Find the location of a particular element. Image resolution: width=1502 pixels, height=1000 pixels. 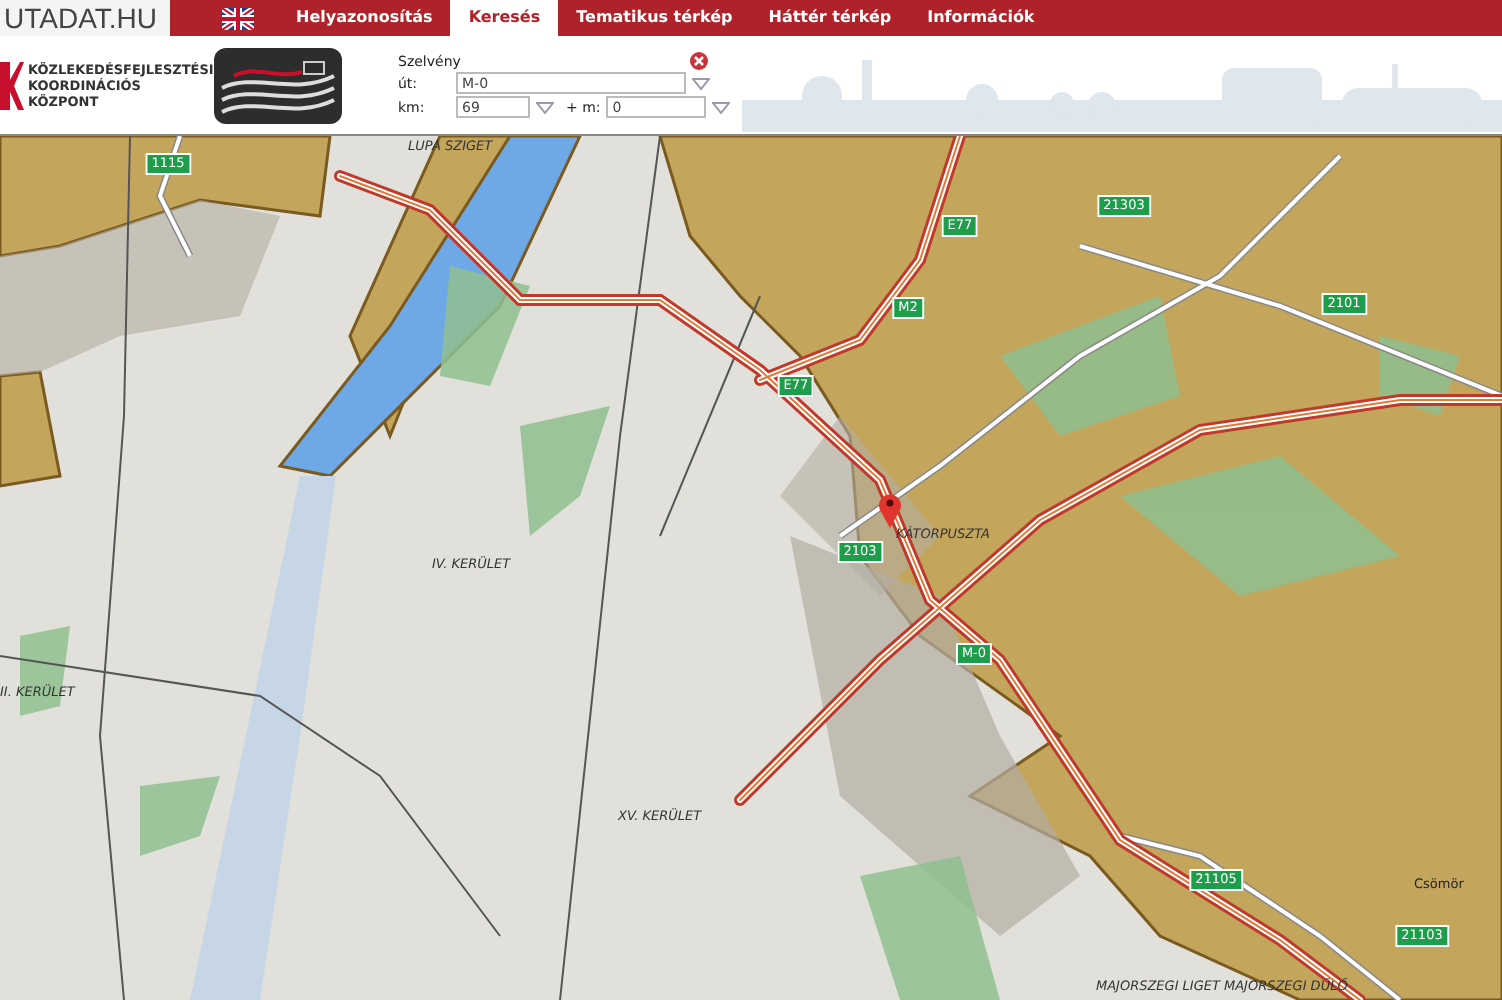

logo-icon is located at coordinates (12, 85).